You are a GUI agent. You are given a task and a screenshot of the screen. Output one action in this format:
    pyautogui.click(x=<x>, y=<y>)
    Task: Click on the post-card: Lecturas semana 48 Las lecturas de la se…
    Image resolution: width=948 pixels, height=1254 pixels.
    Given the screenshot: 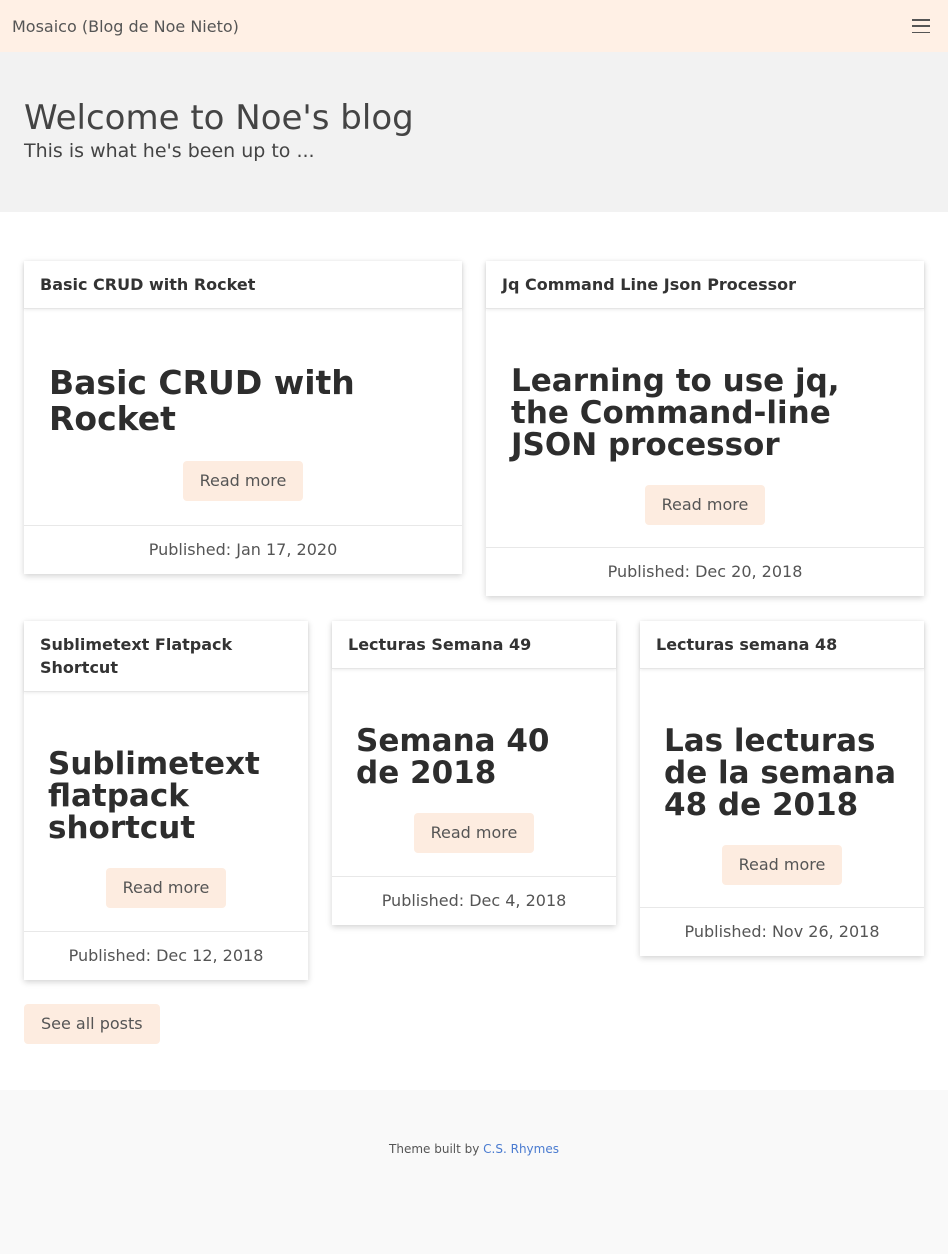 What is the action you would take?
    pyautogui.click(x=782, y=788)
    